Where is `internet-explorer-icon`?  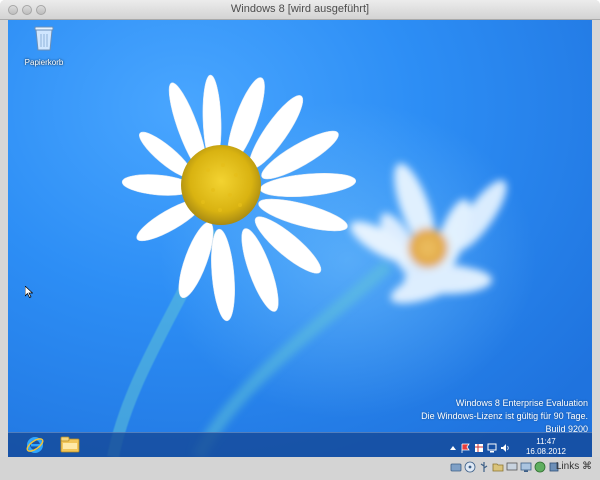 internet-explorer-icon is located at coordinates (35, 445).